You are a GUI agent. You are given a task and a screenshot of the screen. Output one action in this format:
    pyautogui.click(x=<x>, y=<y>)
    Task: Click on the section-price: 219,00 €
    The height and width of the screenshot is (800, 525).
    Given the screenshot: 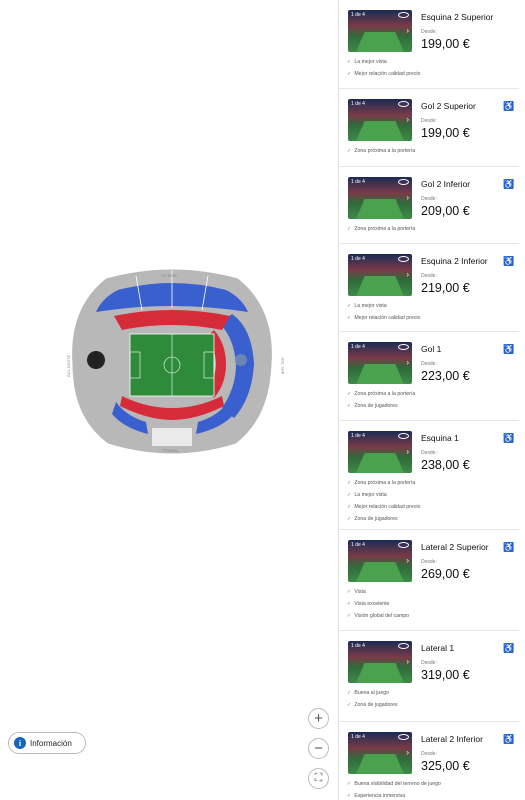 What is the action you would take?
    pyautogui.click(x=445, y=288)
    